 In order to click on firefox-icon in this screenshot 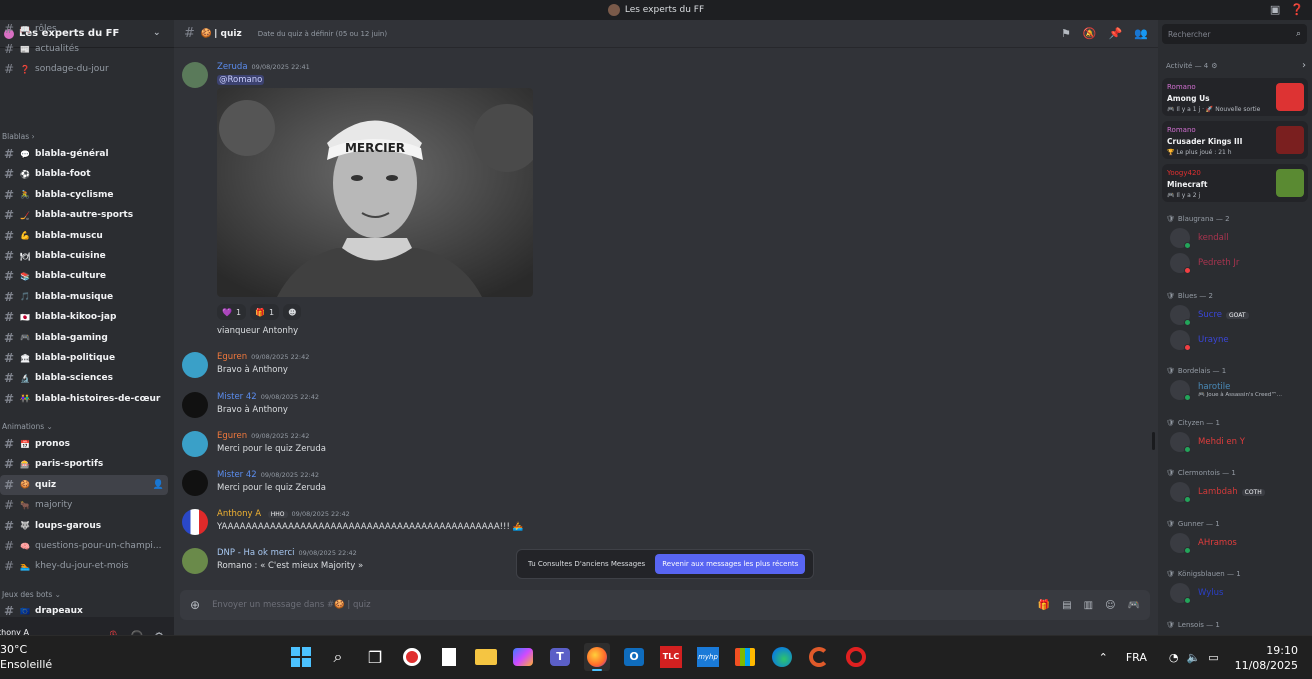, I will do `click(597, 657)`.